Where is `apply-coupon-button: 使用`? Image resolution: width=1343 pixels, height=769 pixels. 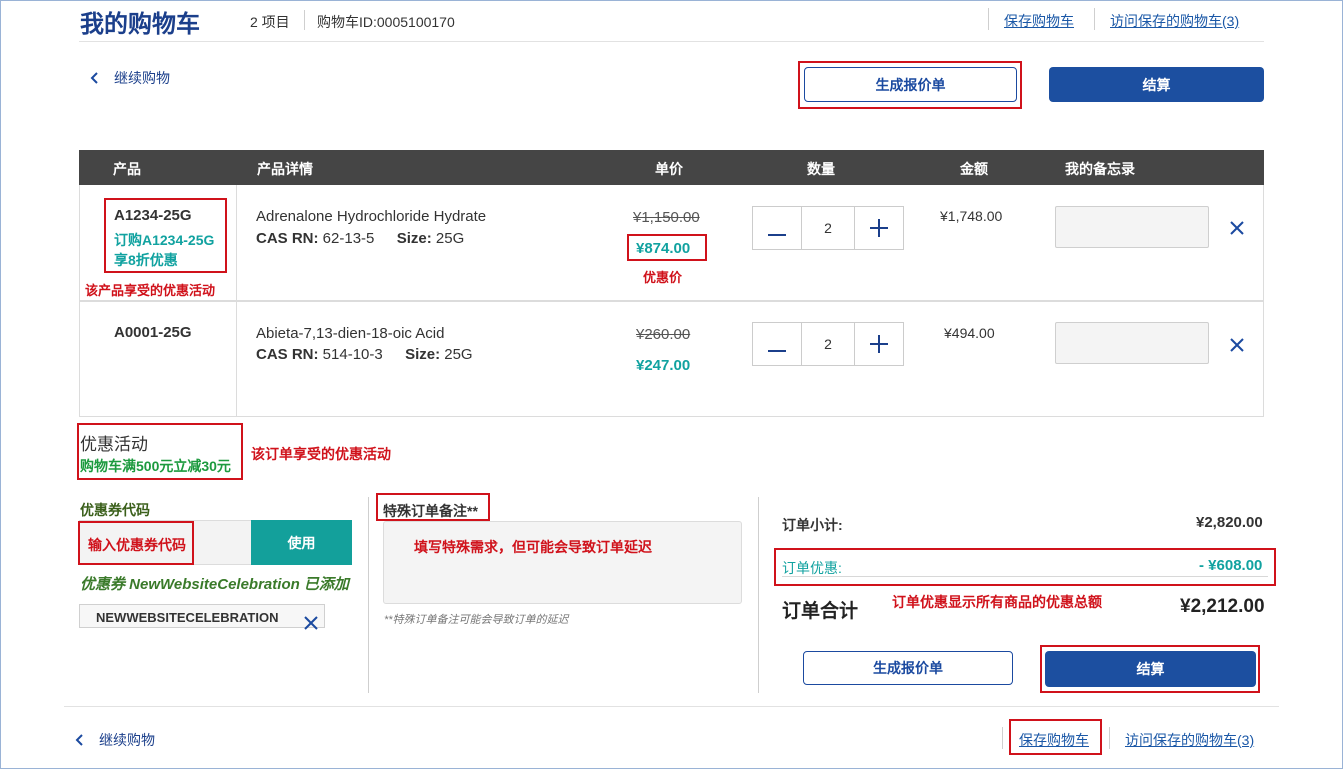 apply-coupon-button: 使用 is located at coordinates (301, 542).